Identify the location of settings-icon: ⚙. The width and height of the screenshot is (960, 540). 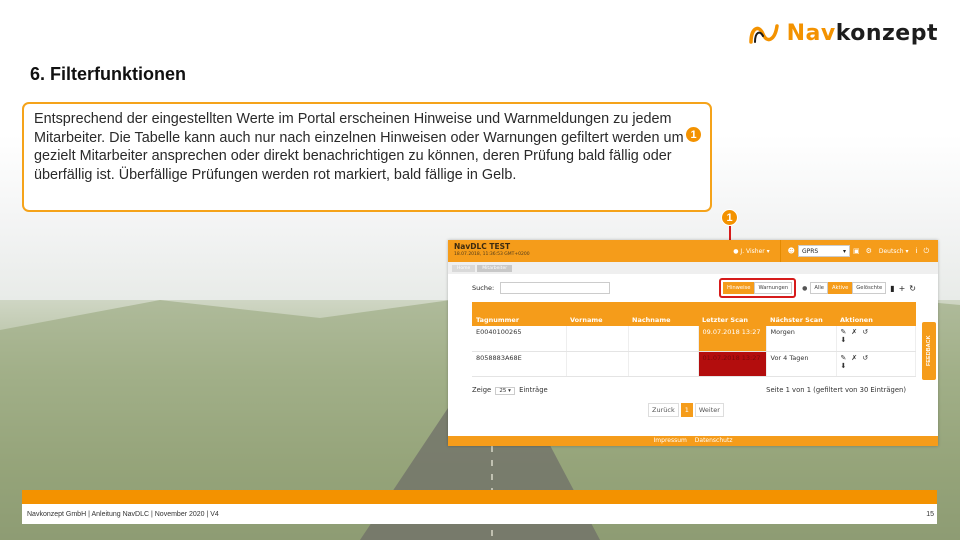
(869, 251).